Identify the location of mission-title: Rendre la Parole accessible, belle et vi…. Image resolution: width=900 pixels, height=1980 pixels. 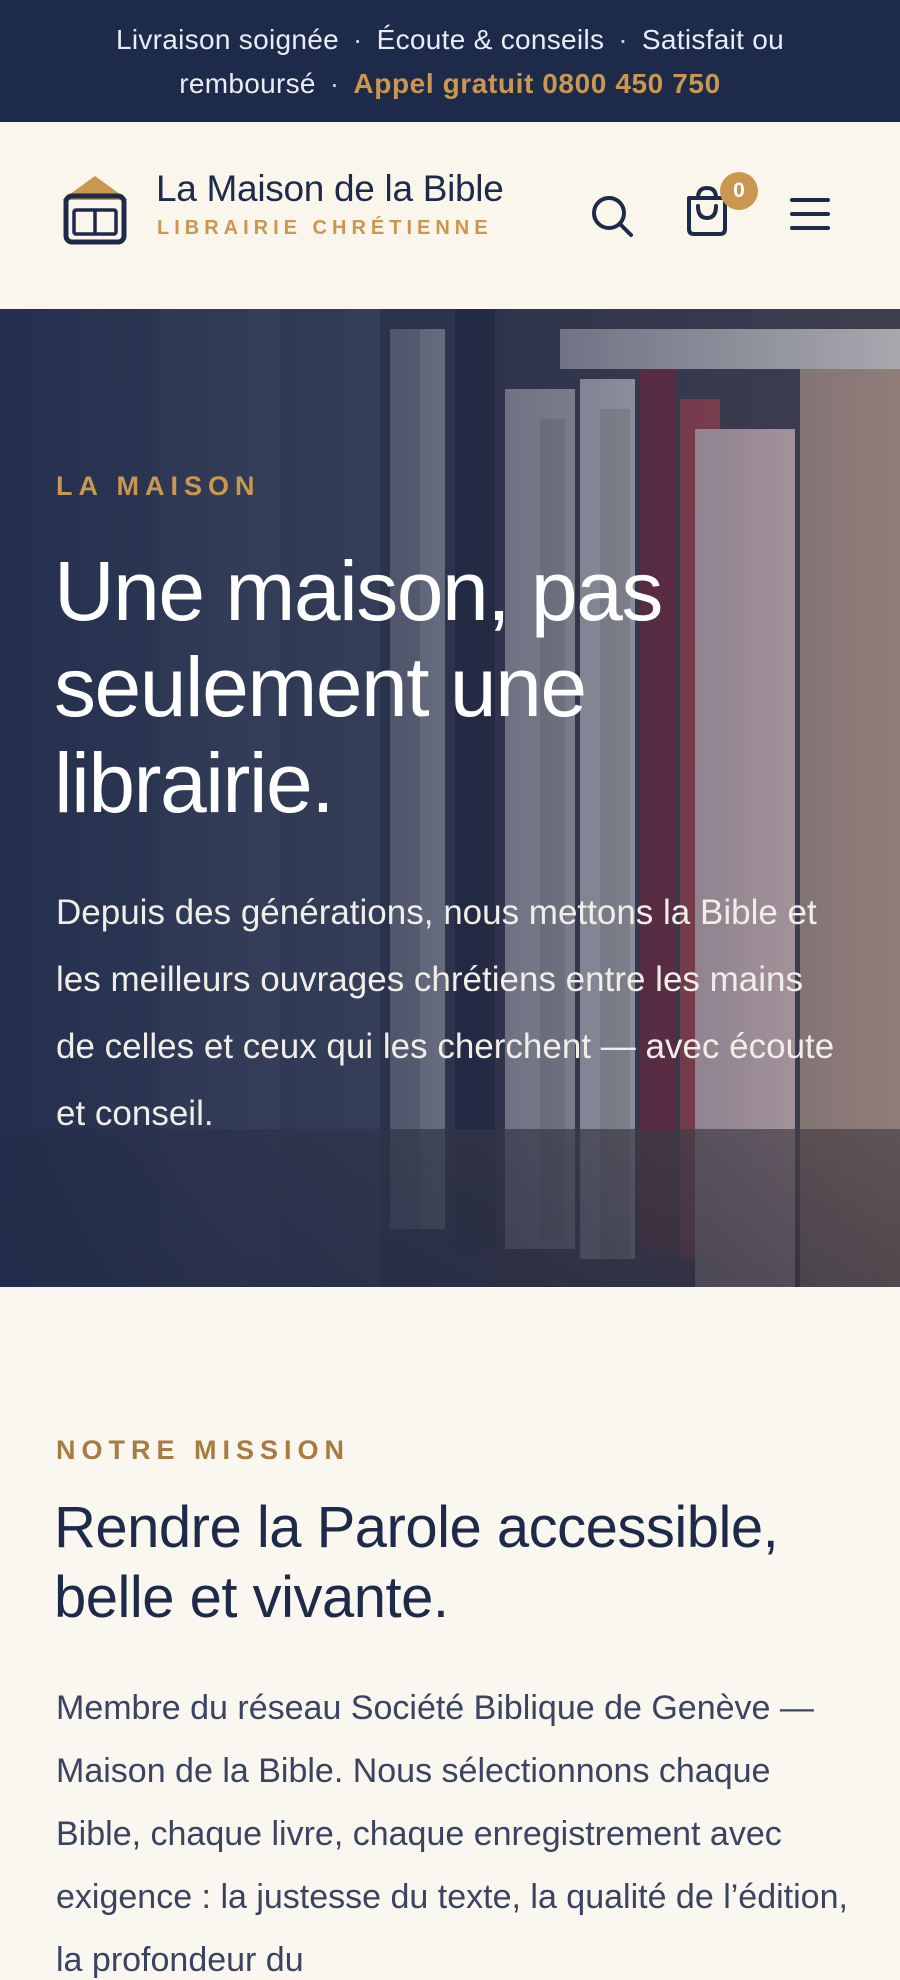
(416, 1562).